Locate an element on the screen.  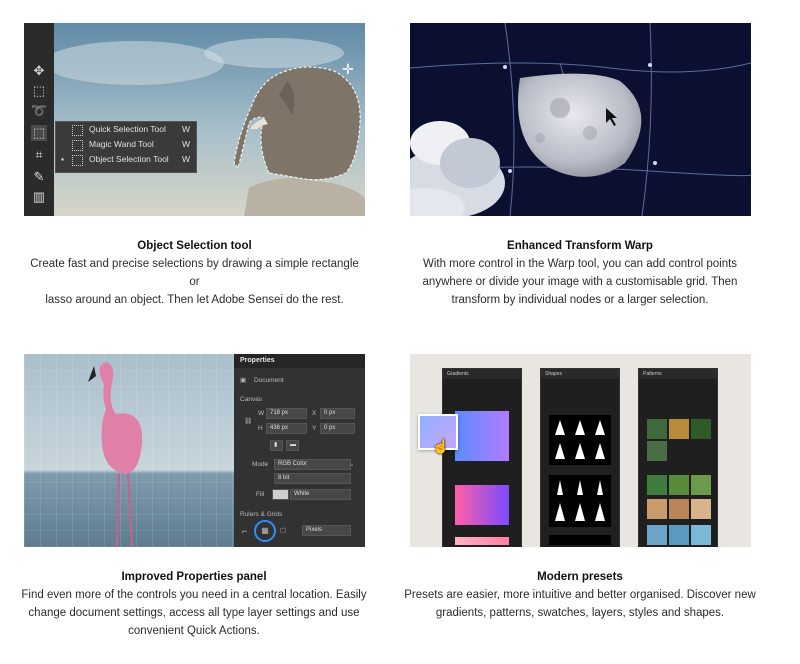
flamingo-scene is located at coordinates (129, 450).